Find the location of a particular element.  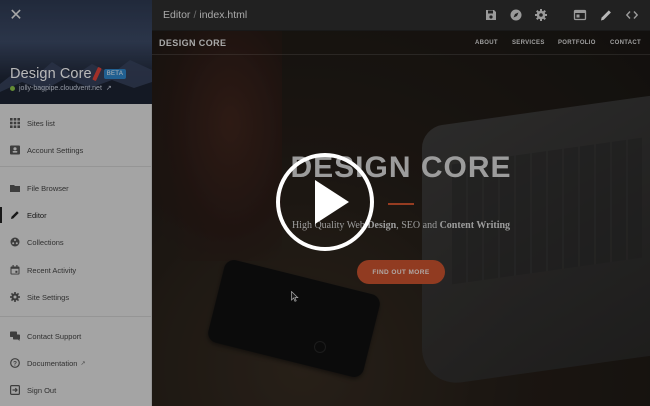

play-button is located at coordinates (325, 202).